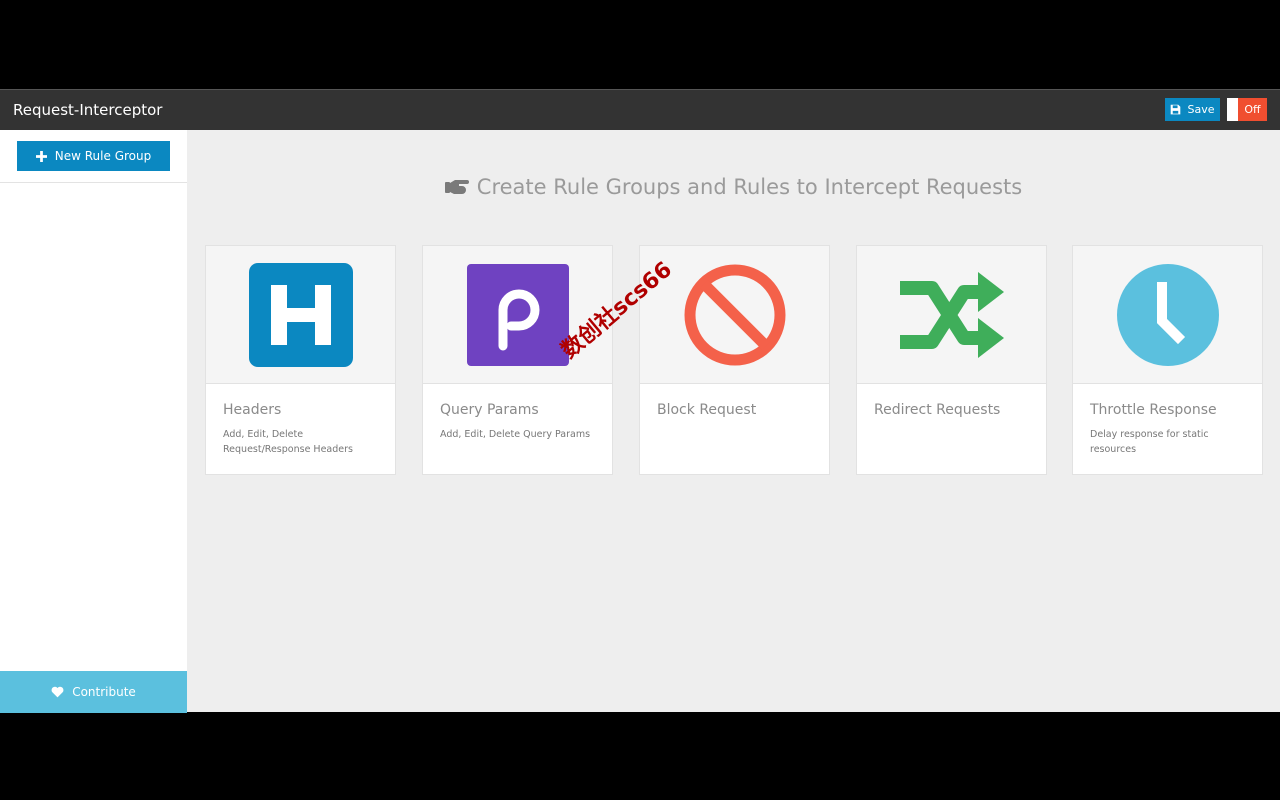 The image size is (1280, 800). Describe the element at coordinates (515, 434) in the screenshot. I see `card-description: Add, Edit, Delete Query Params` at that location.